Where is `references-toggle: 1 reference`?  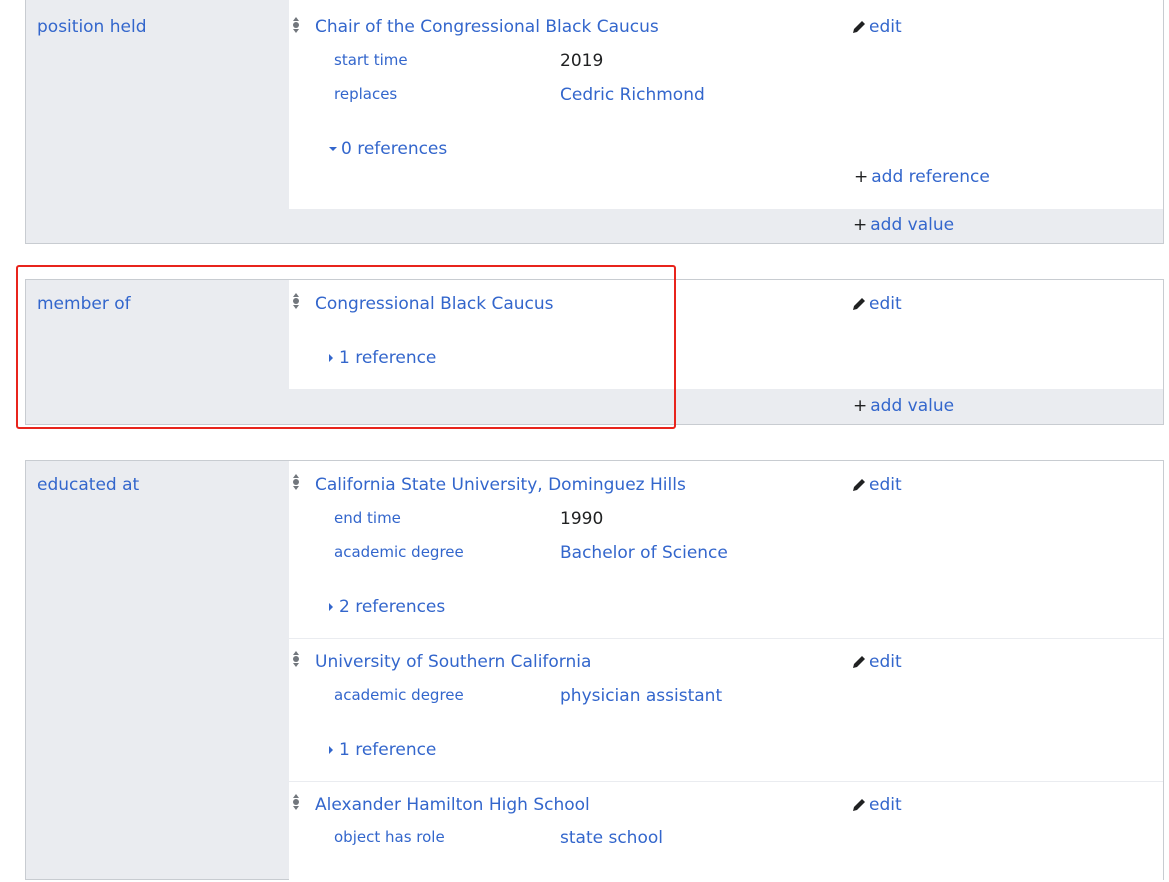
references-toggle: 1 reference is located at coordinates (382, 750).